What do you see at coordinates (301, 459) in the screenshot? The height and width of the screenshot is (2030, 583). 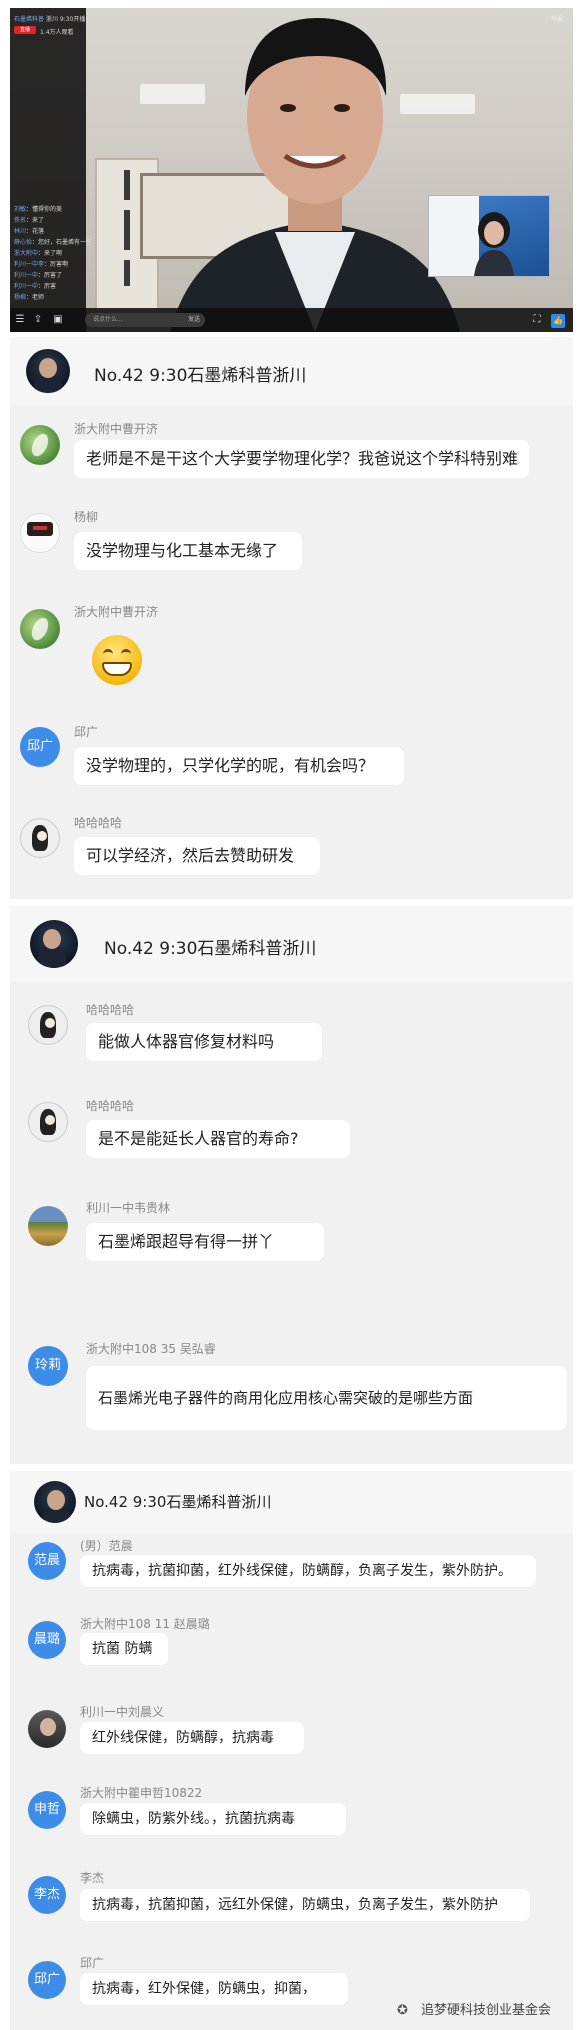 I see `message-bubble: 老师是不是干这个大学要学物理化学？我爸说这个学科特别难` at bounding box center [301, 459].